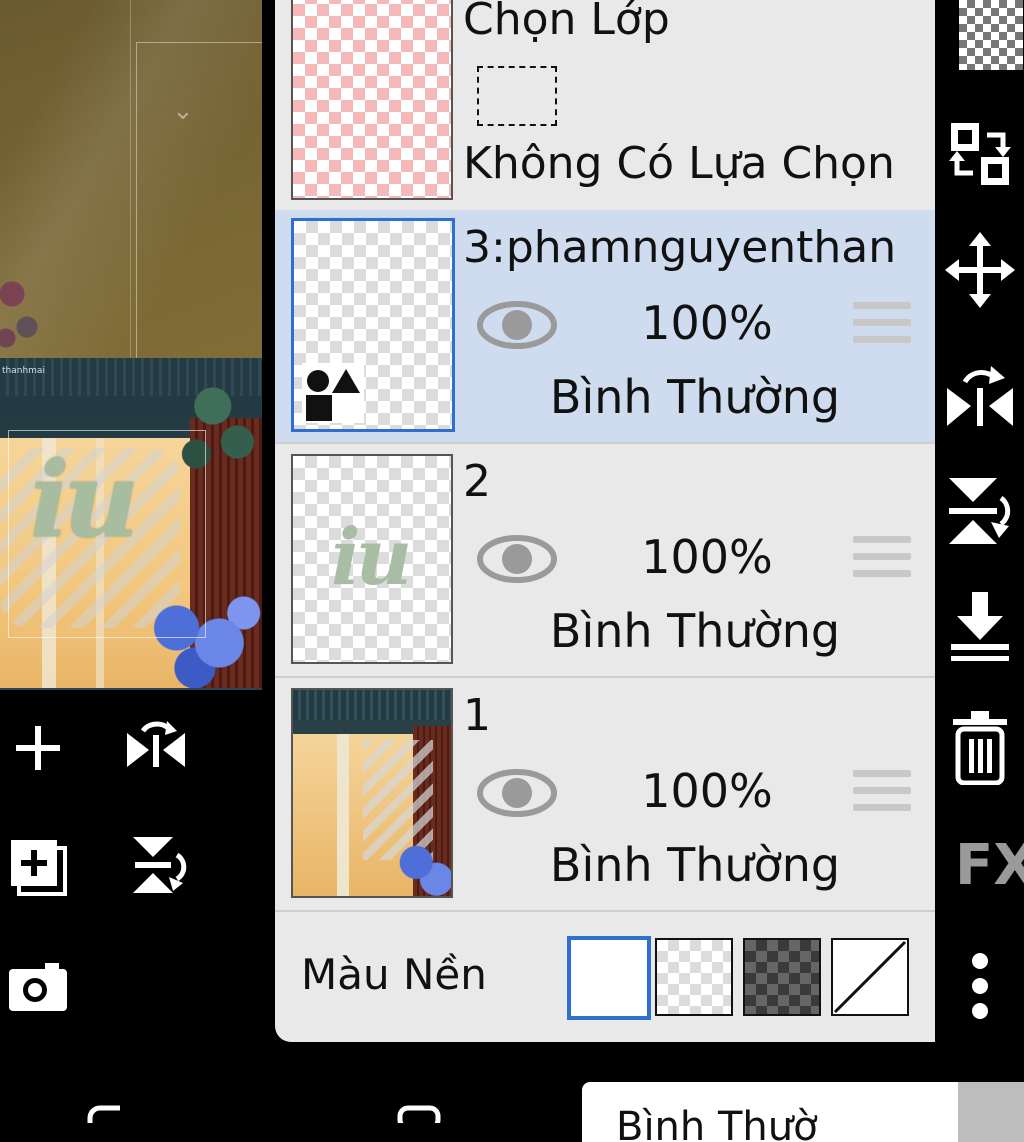  I want to click on canvas-photo: thanhmai iu, so click(131, 524).